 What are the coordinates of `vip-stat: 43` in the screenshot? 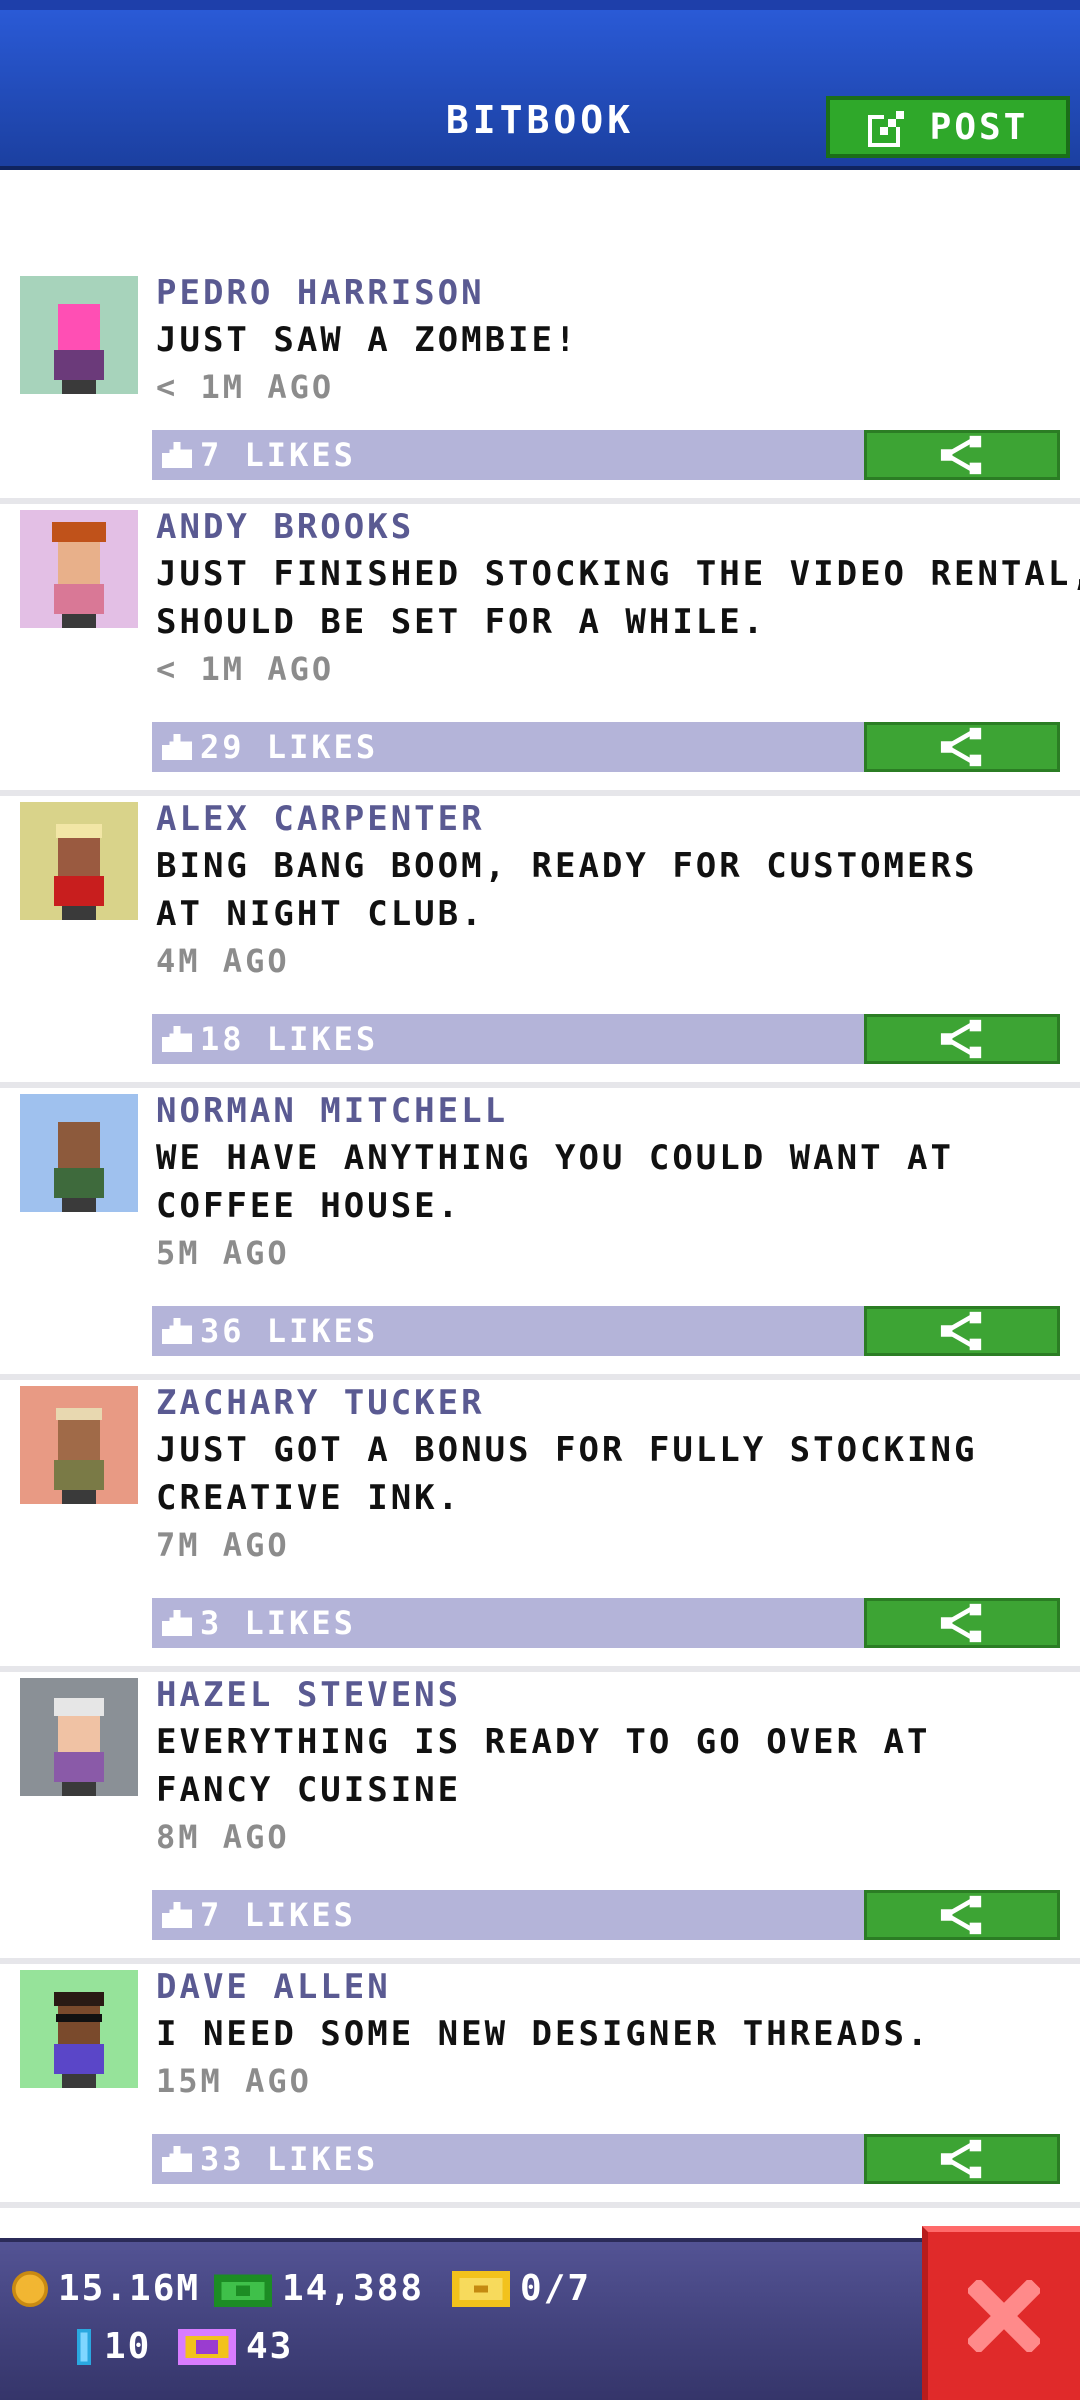 It's located at (235, 2346).